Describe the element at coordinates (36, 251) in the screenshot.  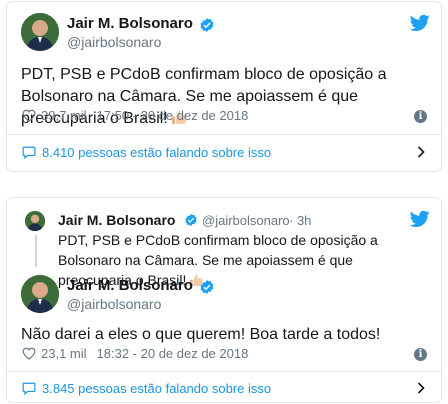
I see `thread-line` at that location.